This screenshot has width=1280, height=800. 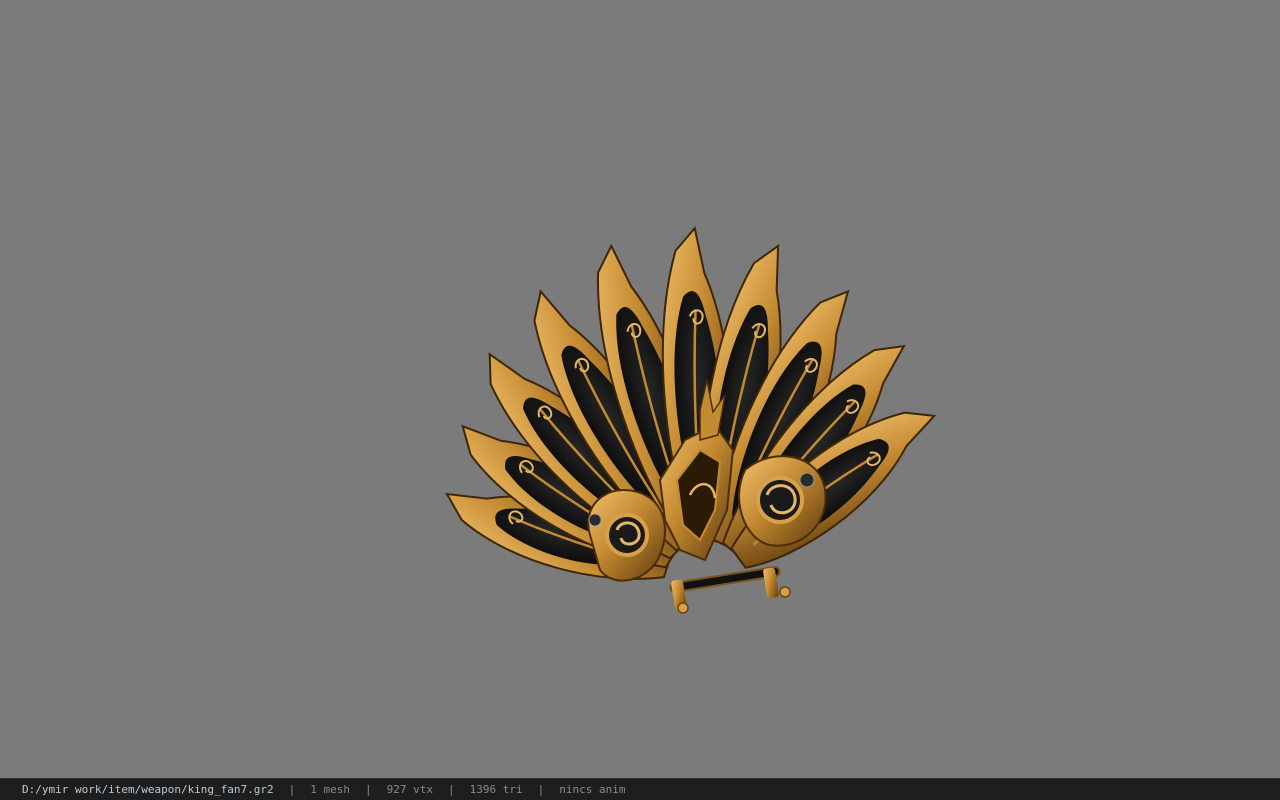 What do you see at coordinates (330, 789) in the screenshot?
I see `mesh-count: 1 mesh` at bounding box center [330, 789].